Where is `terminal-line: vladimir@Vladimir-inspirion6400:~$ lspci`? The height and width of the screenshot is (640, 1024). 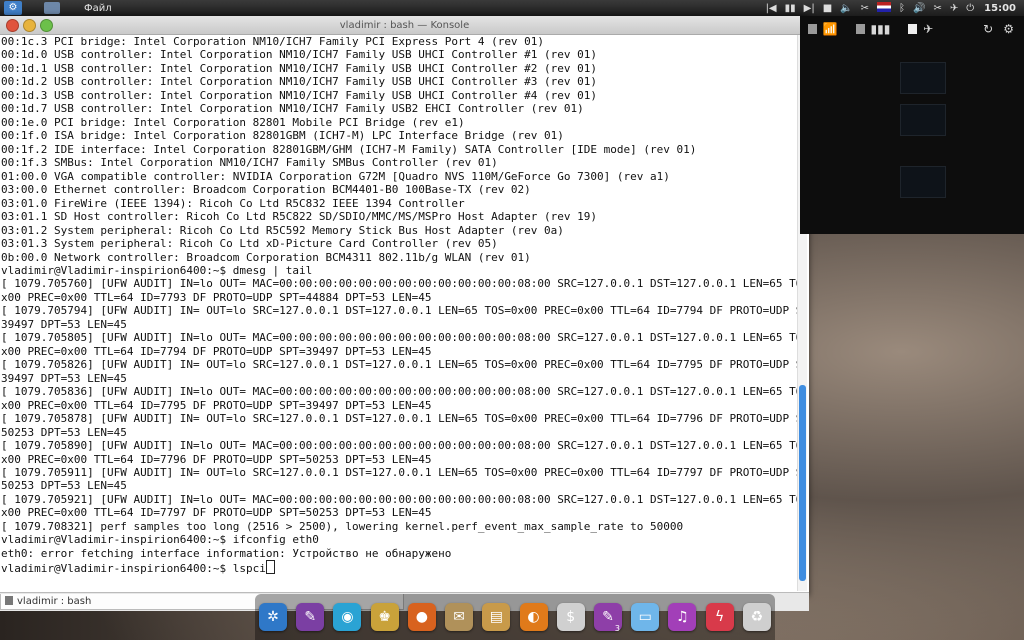
terminal-line: vladimir@Vladimir-inspirion6400:~$ lspci is located at coordinates (399, 567).